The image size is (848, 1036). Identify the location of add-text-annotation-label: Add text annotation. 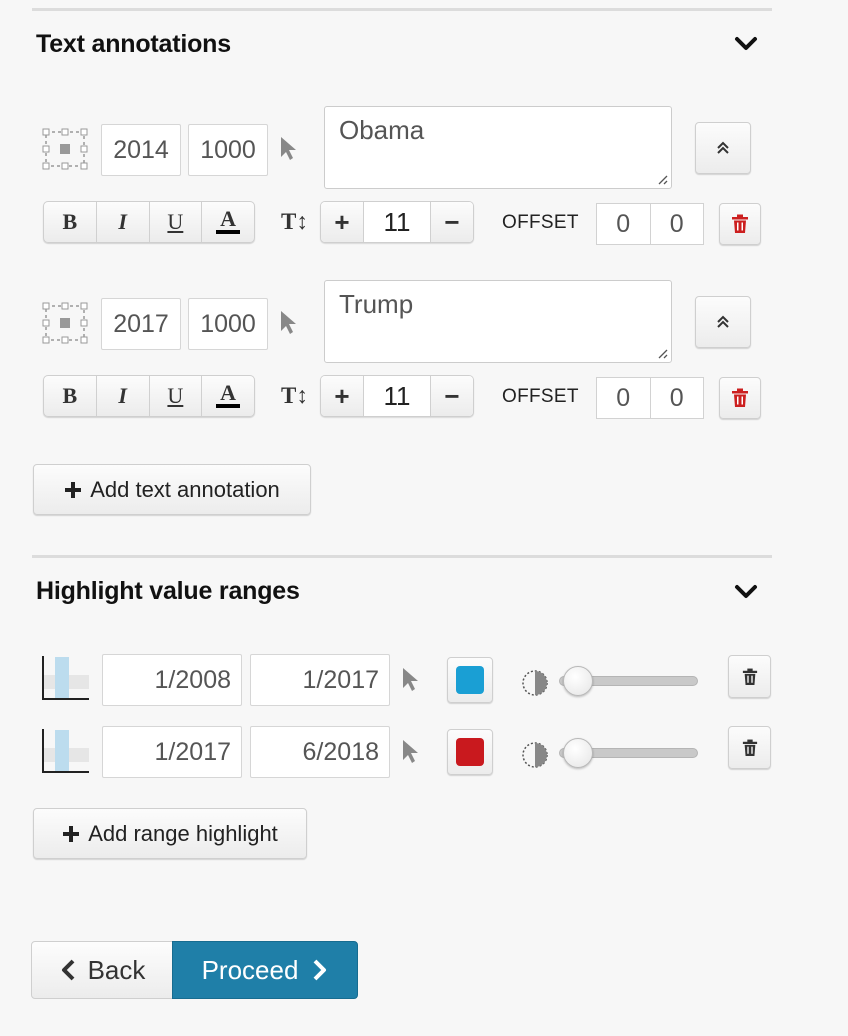
(185, 489).